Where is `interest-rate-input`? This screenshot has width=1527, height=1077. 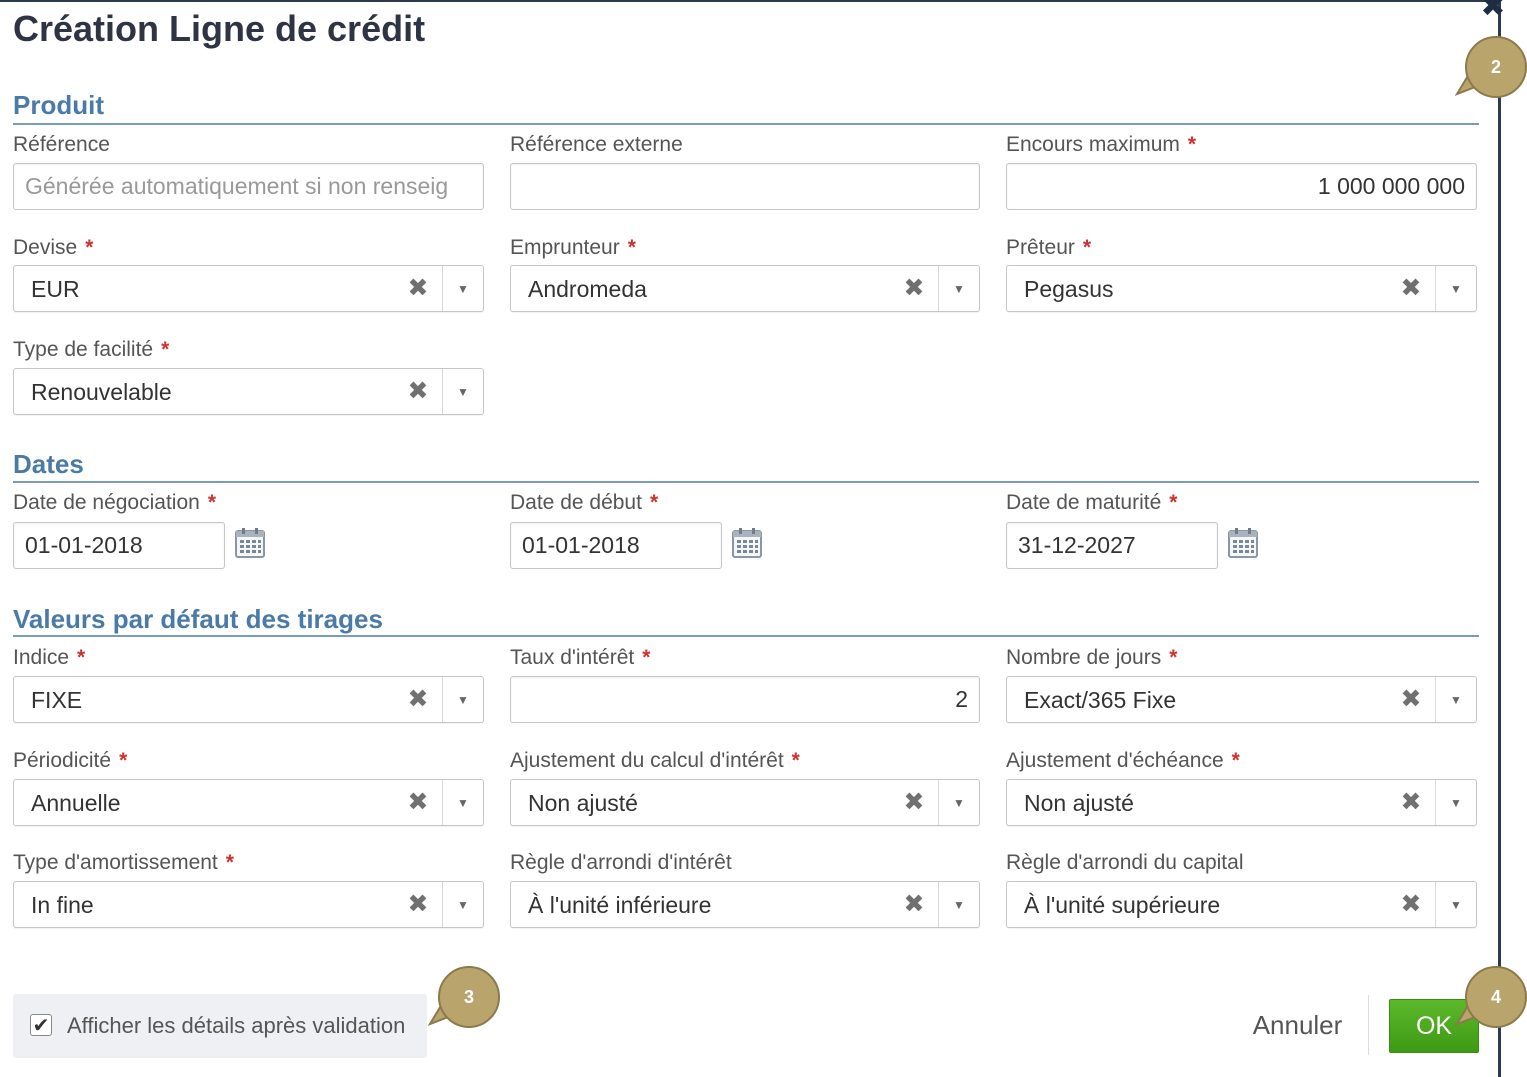 interest-rate-input is located at coordinates (745, 699).